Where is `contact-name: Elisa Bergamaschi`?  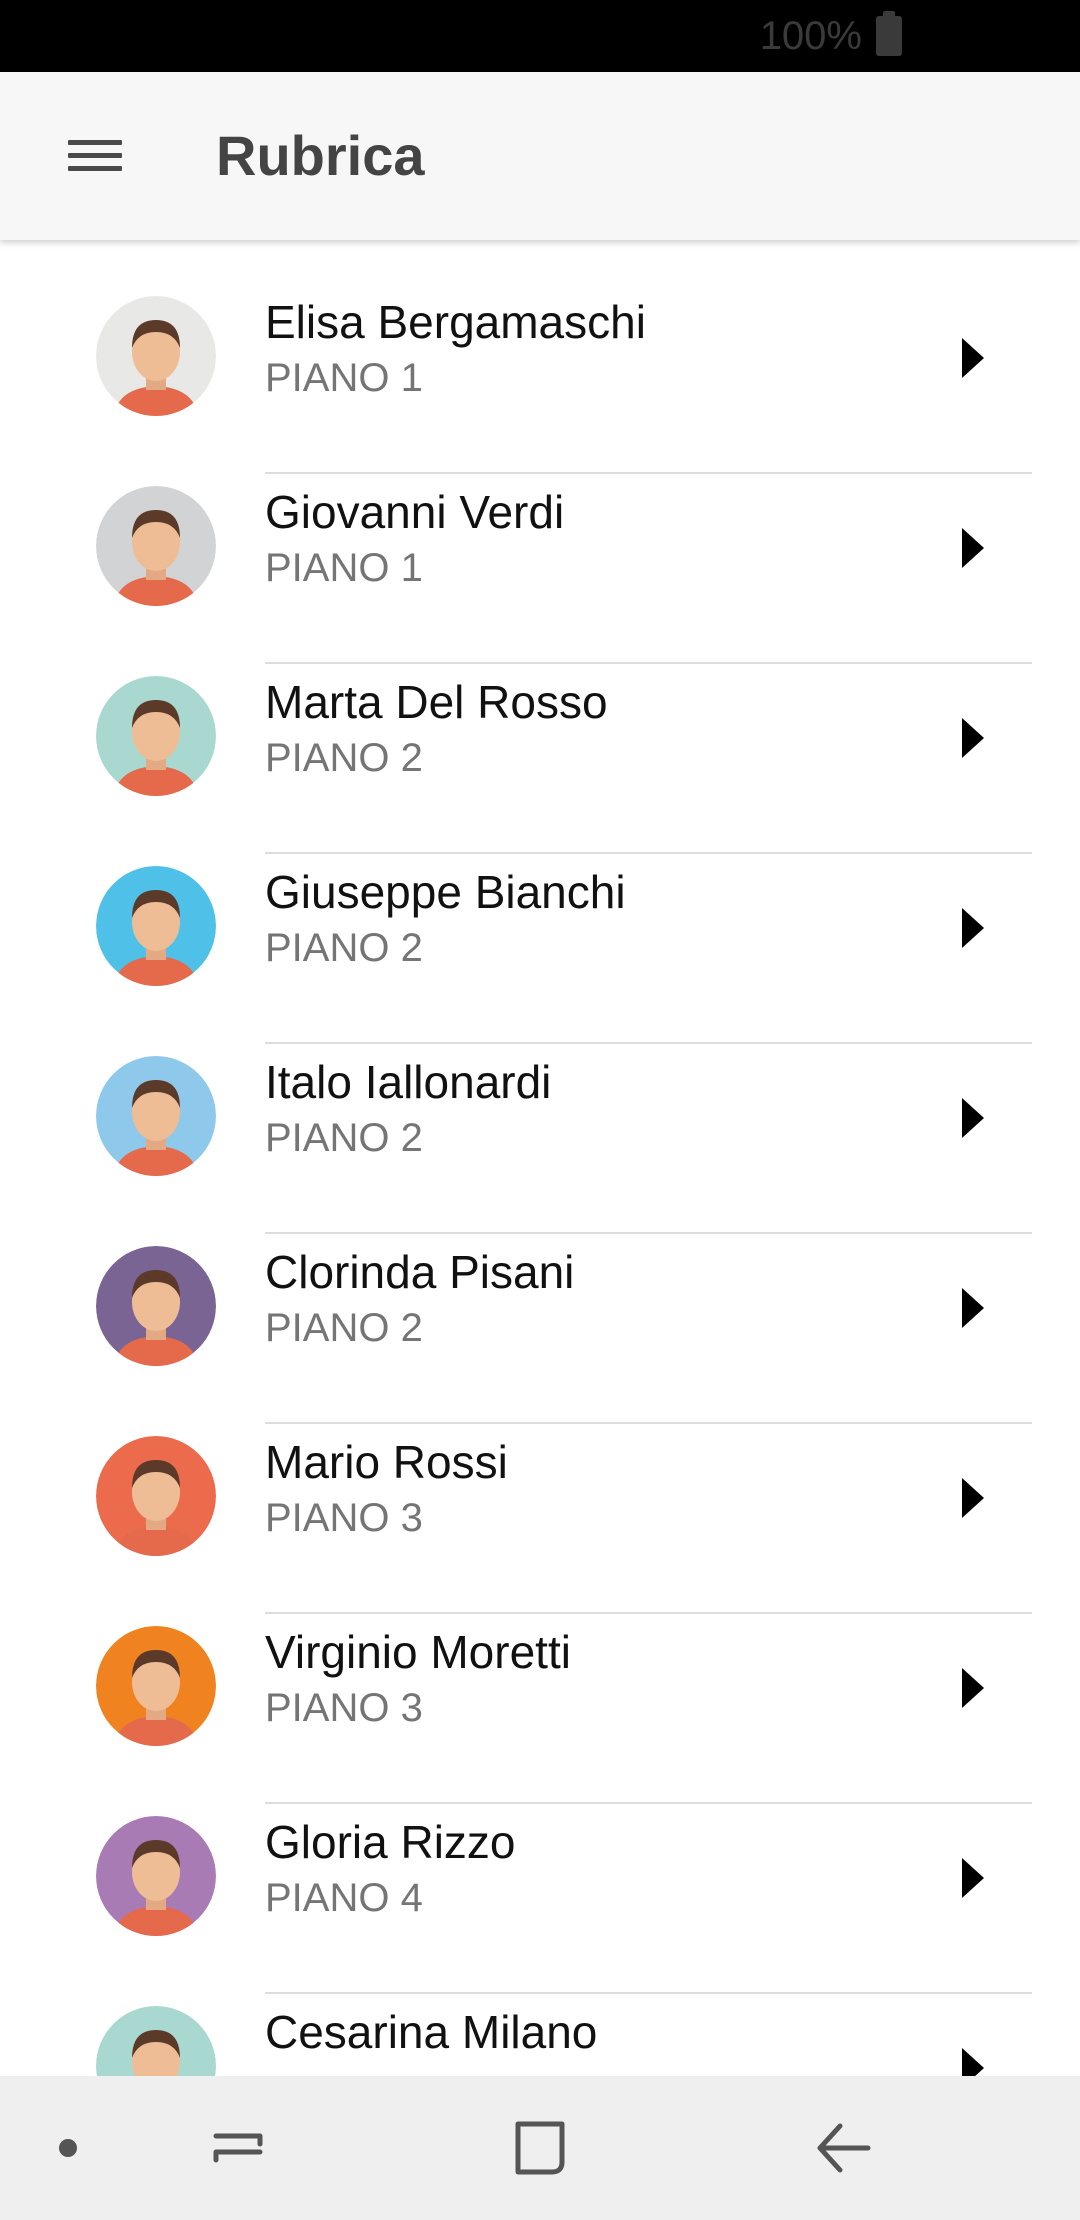
contact-name: Elisa Bergamaschi is located at coordinates (455, 322).